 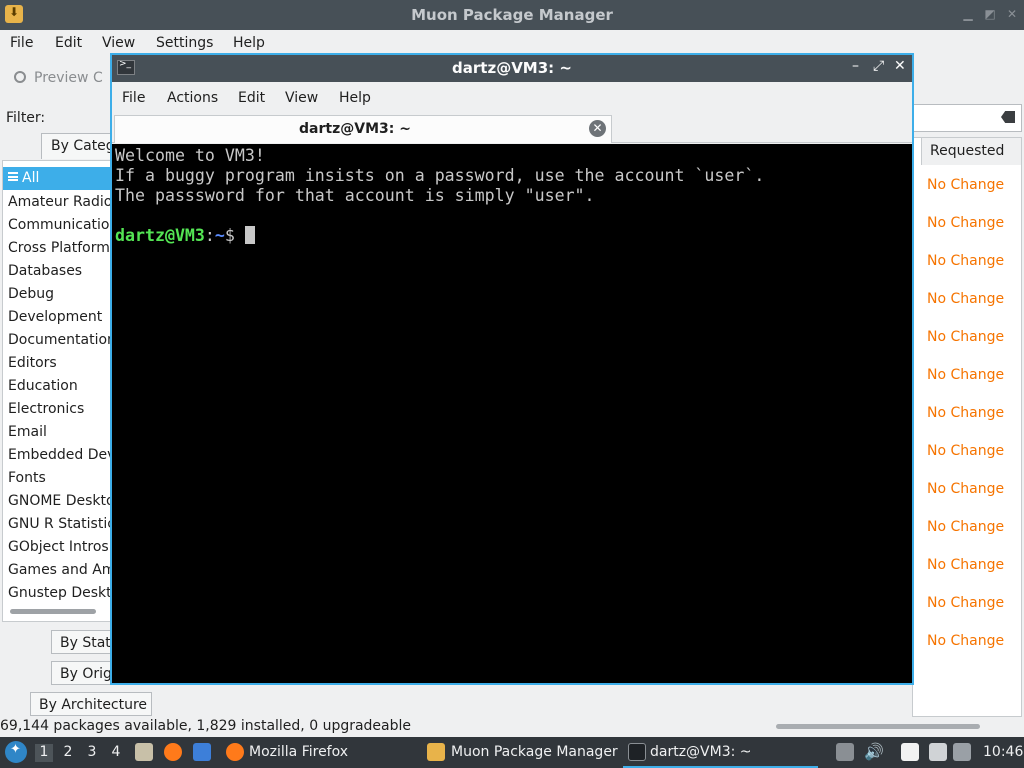 What do you see at coordinates (57, 294) in the screenshot?
I see `category-item: Debug` at bounding box center [57, 294].